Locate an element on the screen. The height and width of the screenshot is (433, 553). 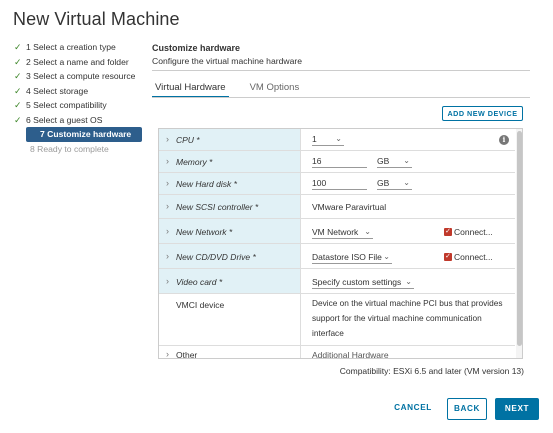
step-label: 2 Select a name and folder is located at coordinates (77, 61).